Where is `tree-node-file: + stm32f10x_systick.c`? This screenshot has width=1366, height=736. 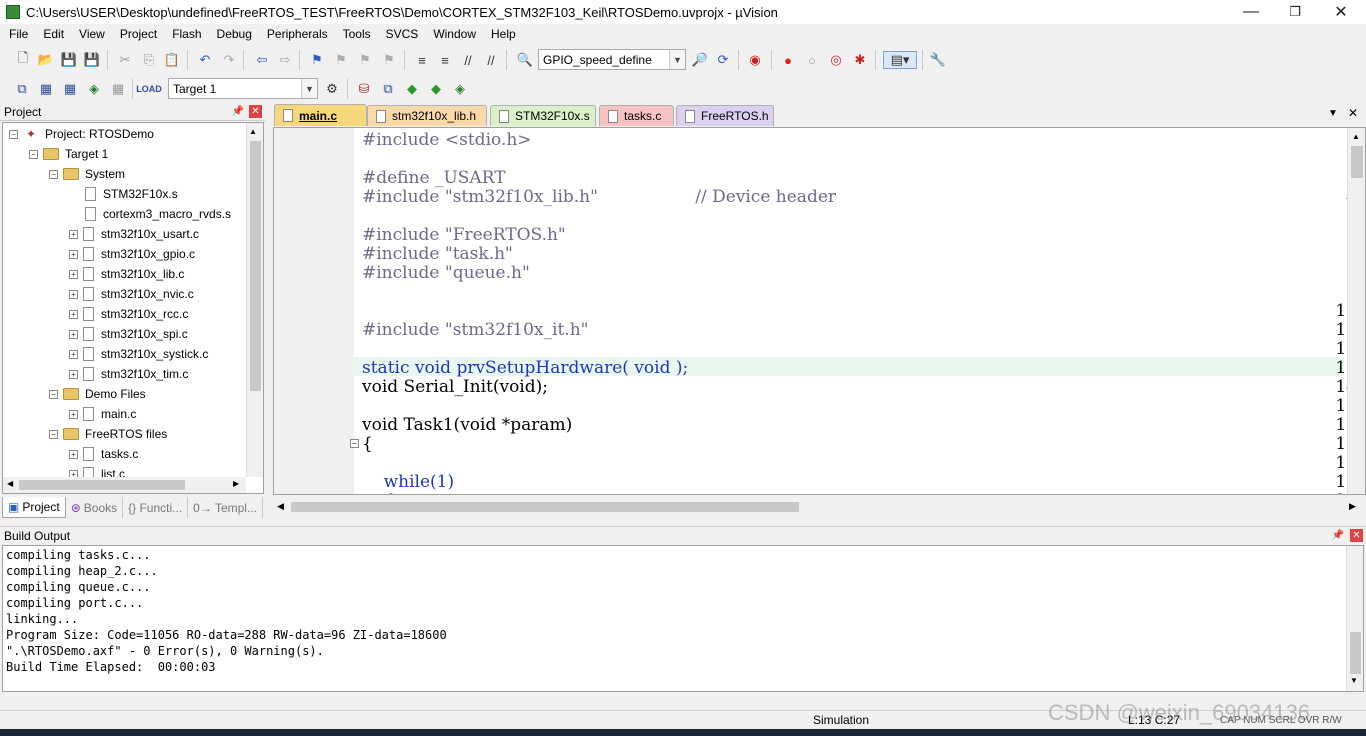
tree-node-file: + stm32f10x_systick.c is located at coordinates (138, 354).